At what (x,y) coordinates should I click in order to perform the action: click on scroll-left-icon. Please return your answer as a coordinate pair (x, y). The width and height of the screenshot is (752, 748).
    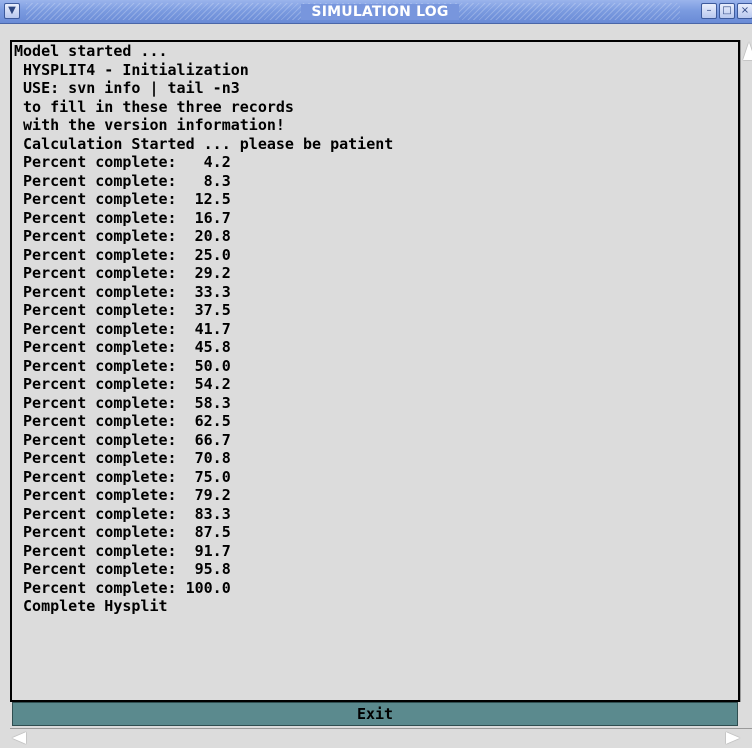
    Looking at the image, I should click on (19, 738).